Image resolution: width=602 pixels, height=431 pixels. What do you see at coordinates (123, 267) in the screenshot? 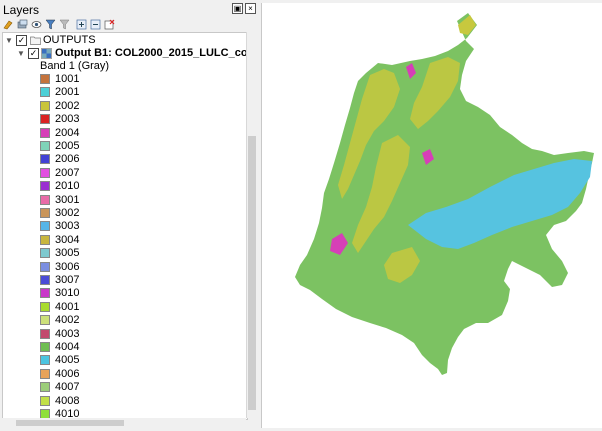
I see `legend-item: 3006` at bounding box center [123, 267].